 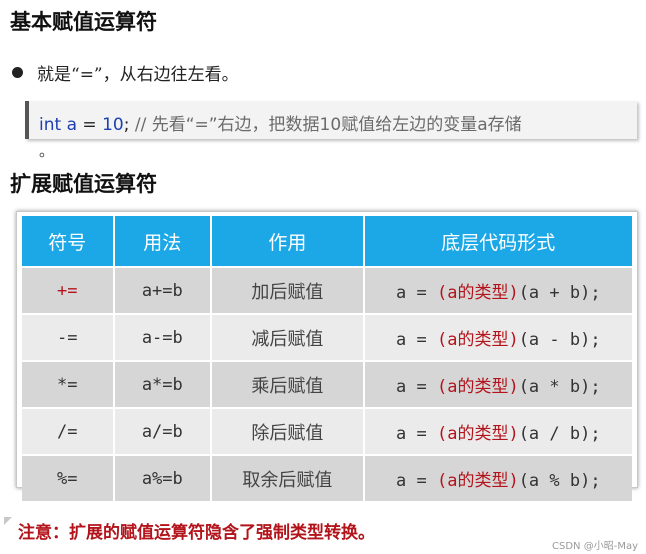 I want to click on code-example-box: int a = 10; // 先看“=”右边，把数据10赋值给左边的变量a存储, so click(x=331, y=120).